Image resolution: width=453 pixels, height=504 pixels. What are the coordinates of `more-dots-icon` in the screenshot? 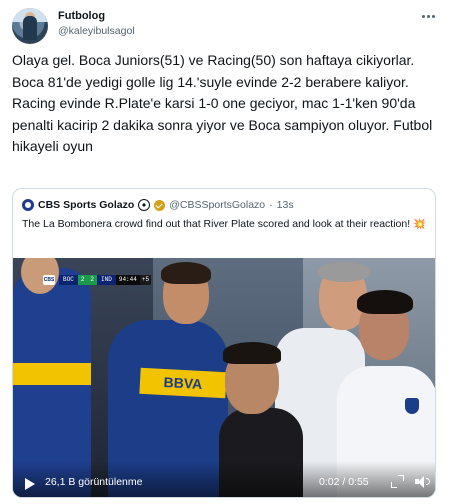 It's located at (428, 16).